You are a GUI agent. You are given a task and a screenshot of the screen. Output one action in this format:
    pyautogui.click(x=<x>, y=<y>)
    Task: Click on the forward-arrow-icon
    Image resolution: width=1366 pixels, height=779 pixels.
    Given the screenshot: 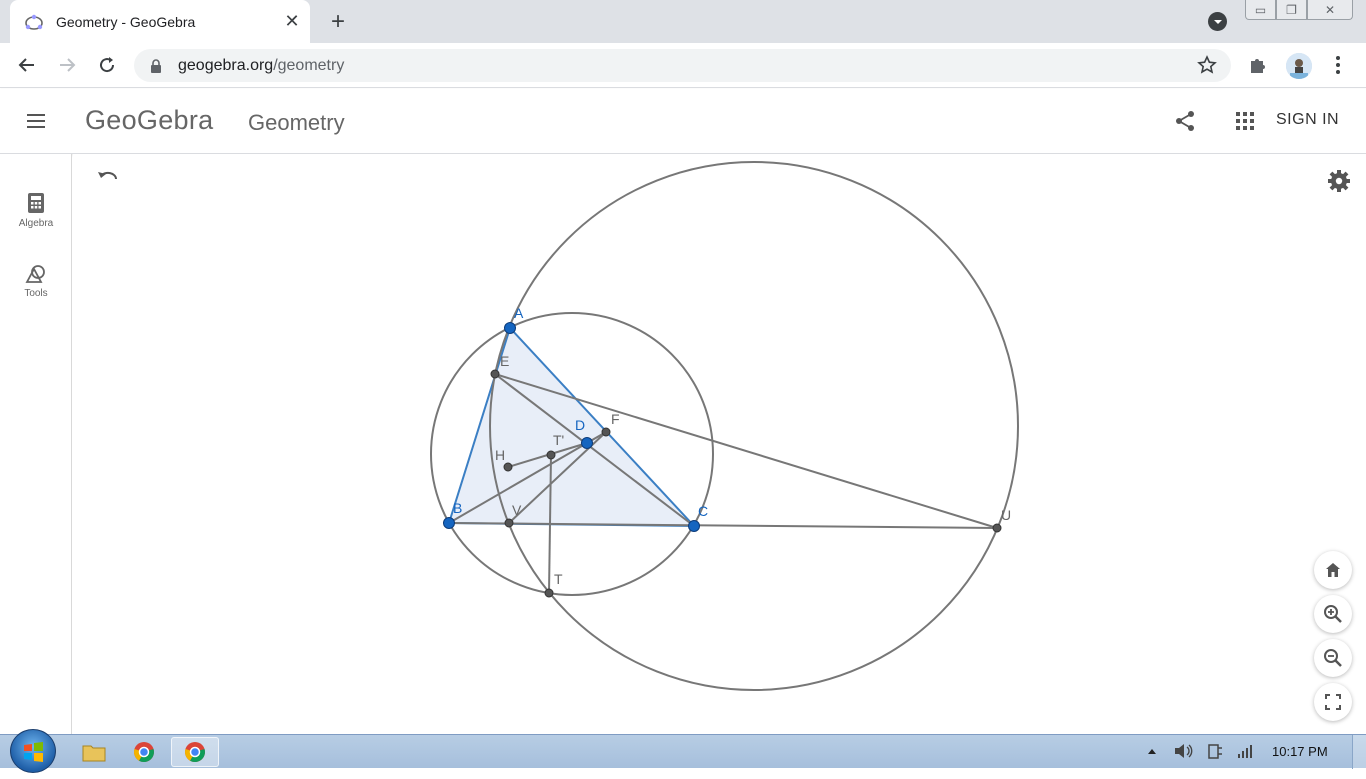 What is the action you would take?
    pyautogui.click(x=67, y=65)
    